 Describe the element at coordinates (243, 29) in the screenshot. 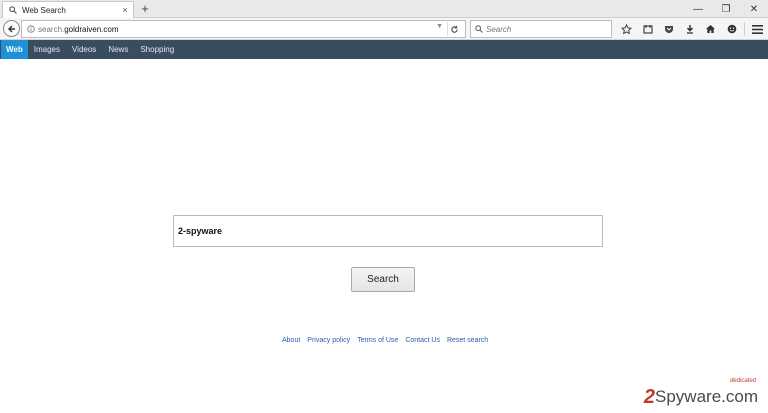

I see `address-bar: search. goldraiven.com ▼` at that location.